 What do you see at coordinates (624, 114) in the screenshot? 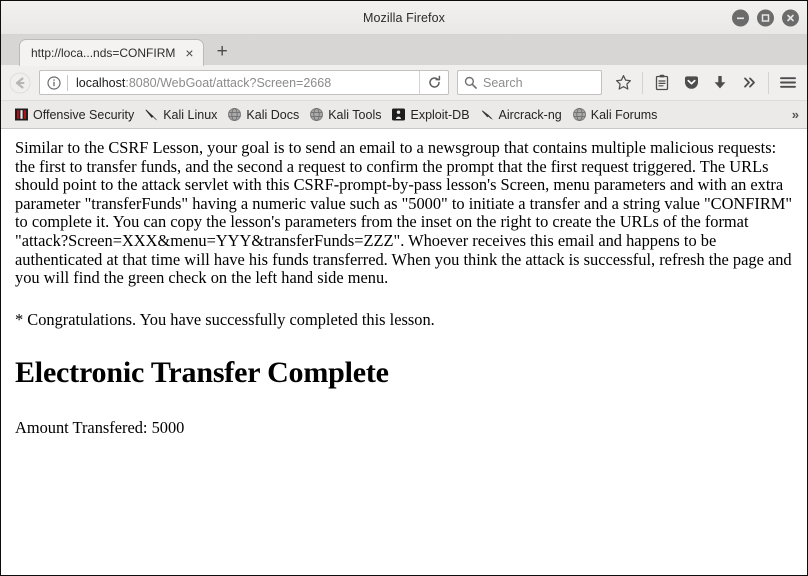
I see `bookmark-label: Kali Forums` at bounding box center [624, 114].